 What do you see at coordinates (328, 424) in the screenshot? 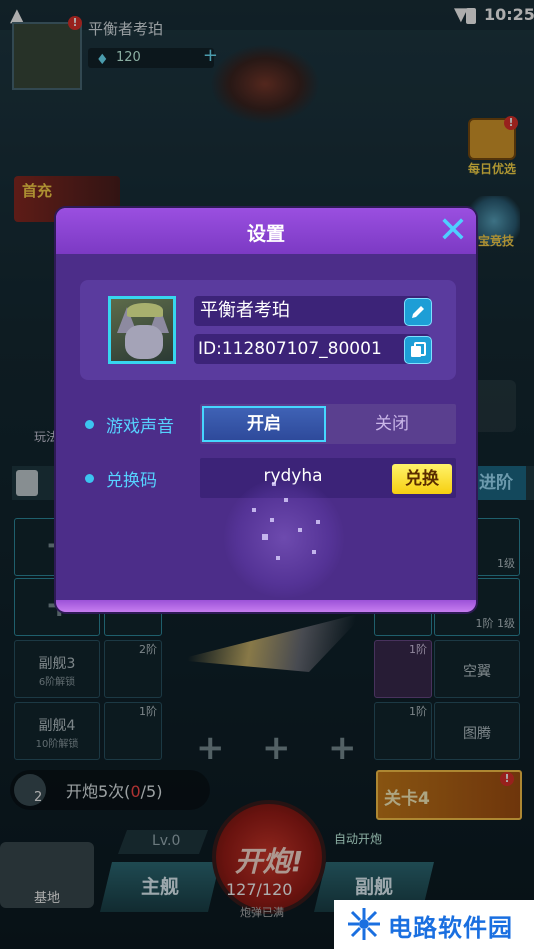
I see `sound-toggle: 开启 关闭` at bounding box center [328, 424].